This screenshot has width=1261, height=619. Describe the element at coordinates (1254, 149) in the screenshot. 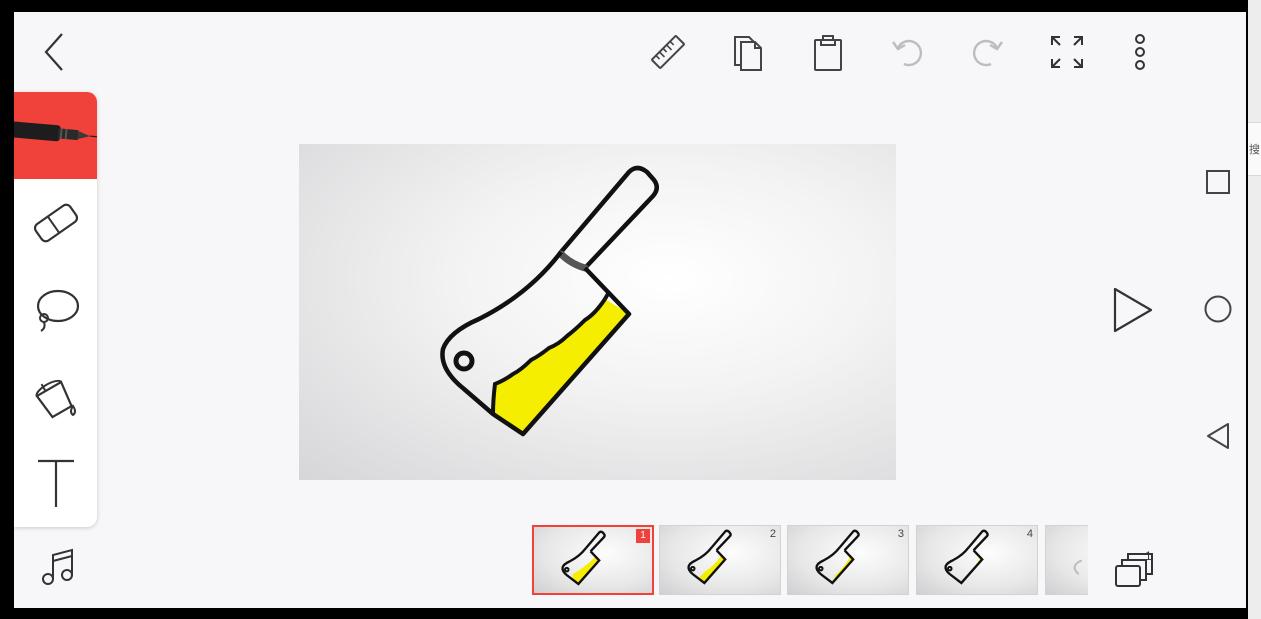

I see `adjacent-window-glyph: 搜` at that location.